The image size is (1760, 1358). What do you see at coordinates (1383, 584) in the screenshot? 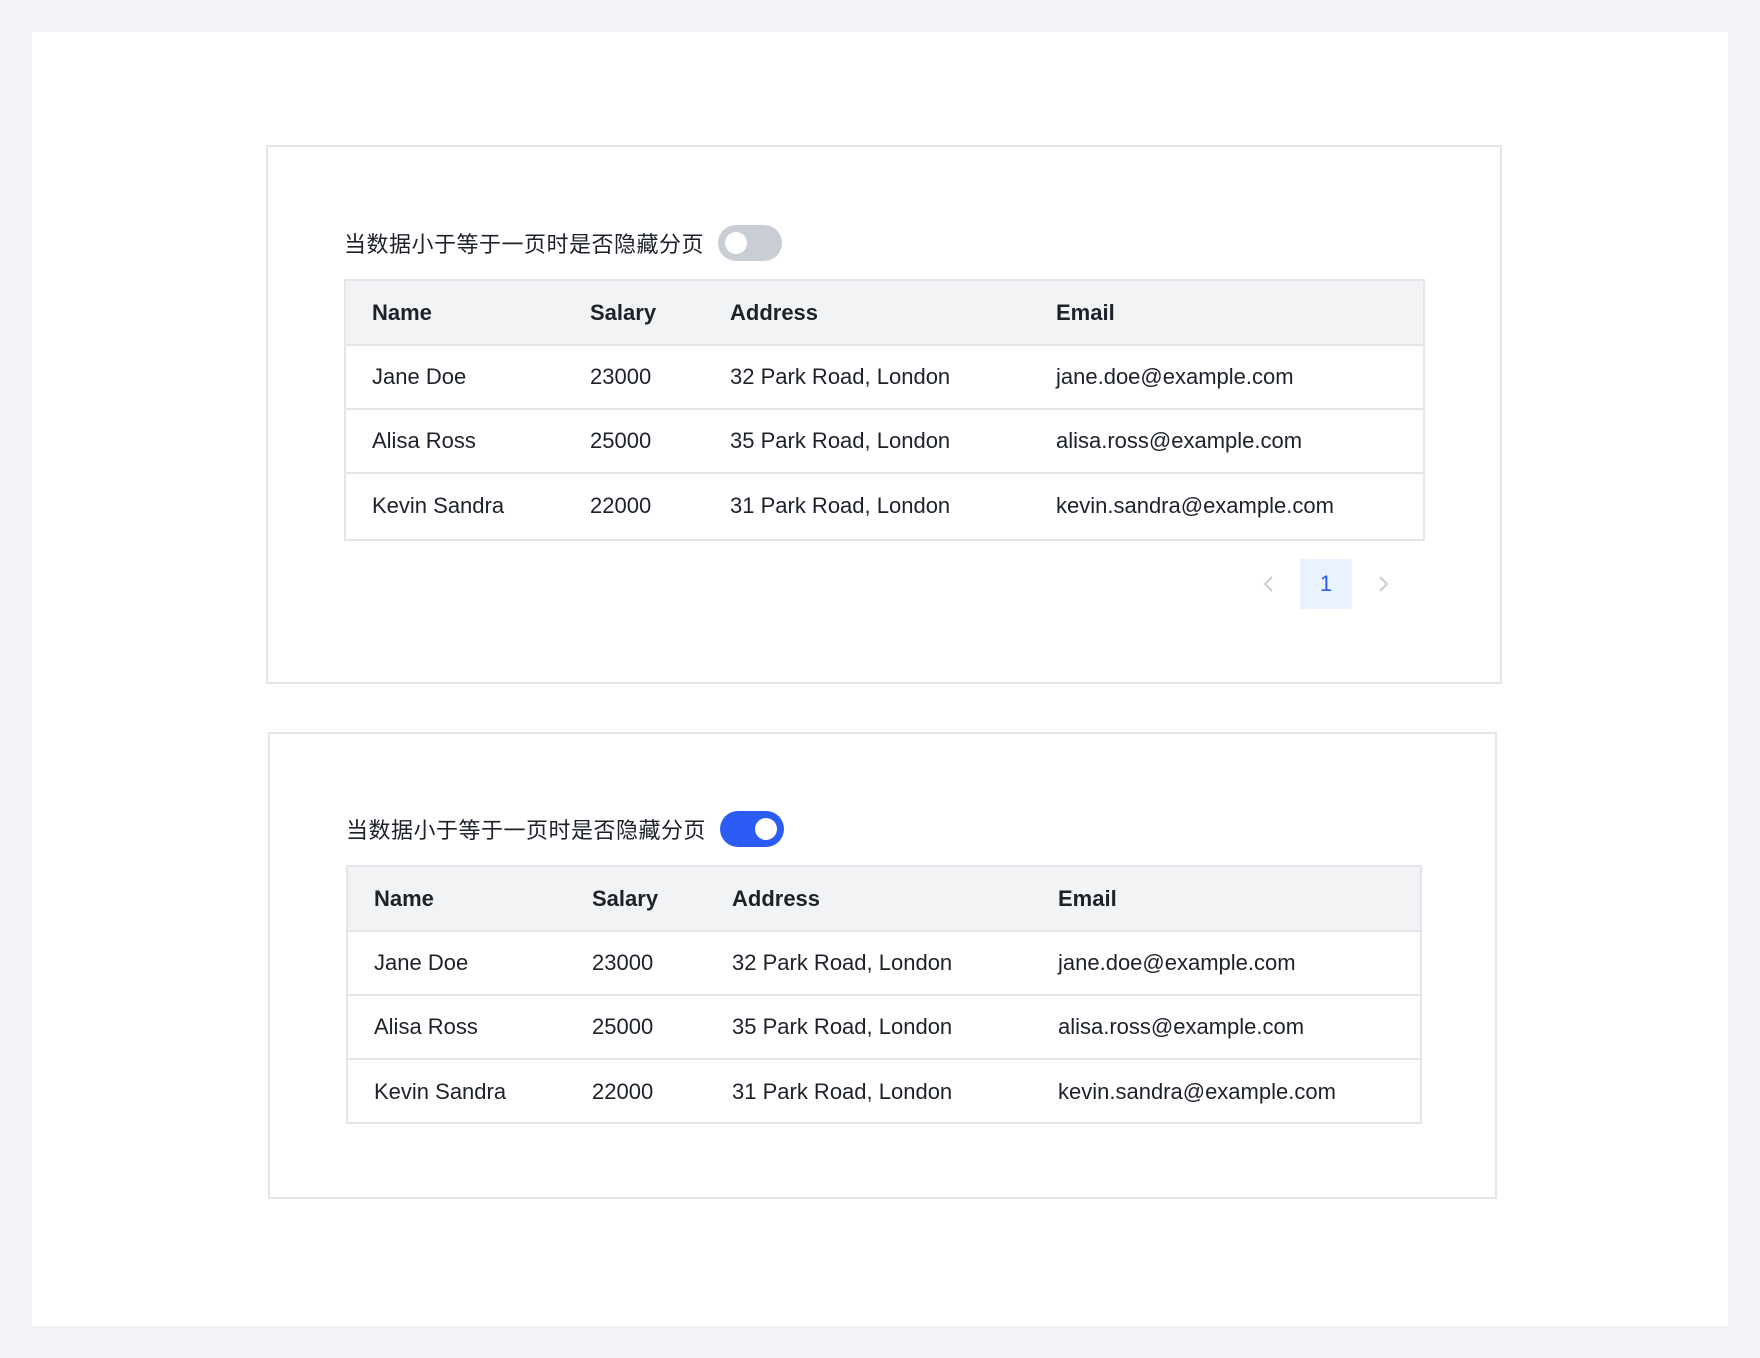
I see `chevron-right-icon` at bounding box center [1383, 584].